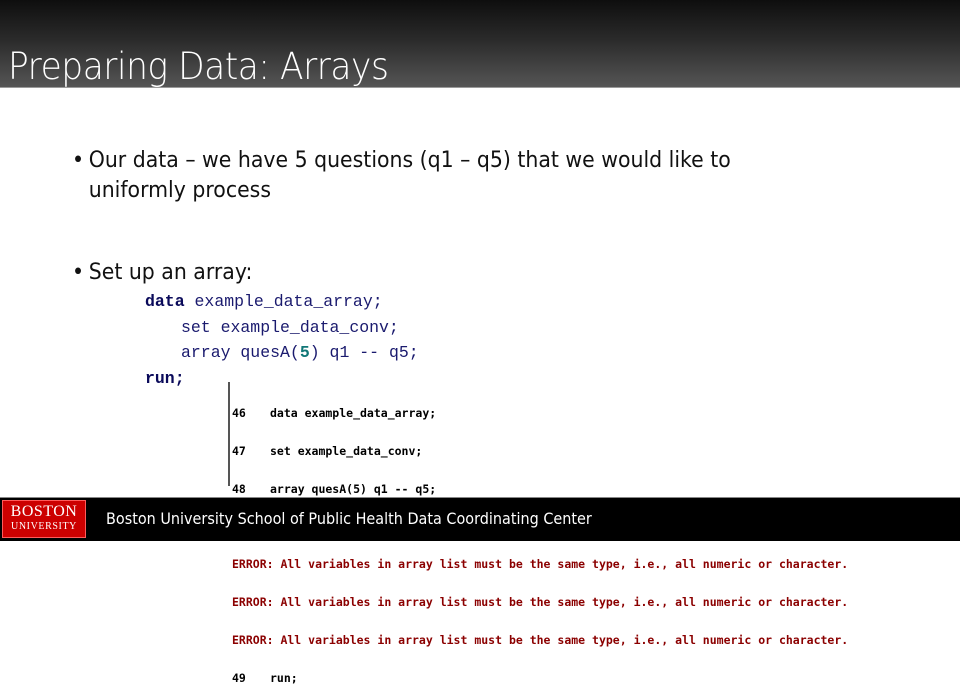 The height and width of the screenshot is (697, 960). Describe the element at coordinates (304, 352) in the screenshot. I see `code-number: 5` at that location.